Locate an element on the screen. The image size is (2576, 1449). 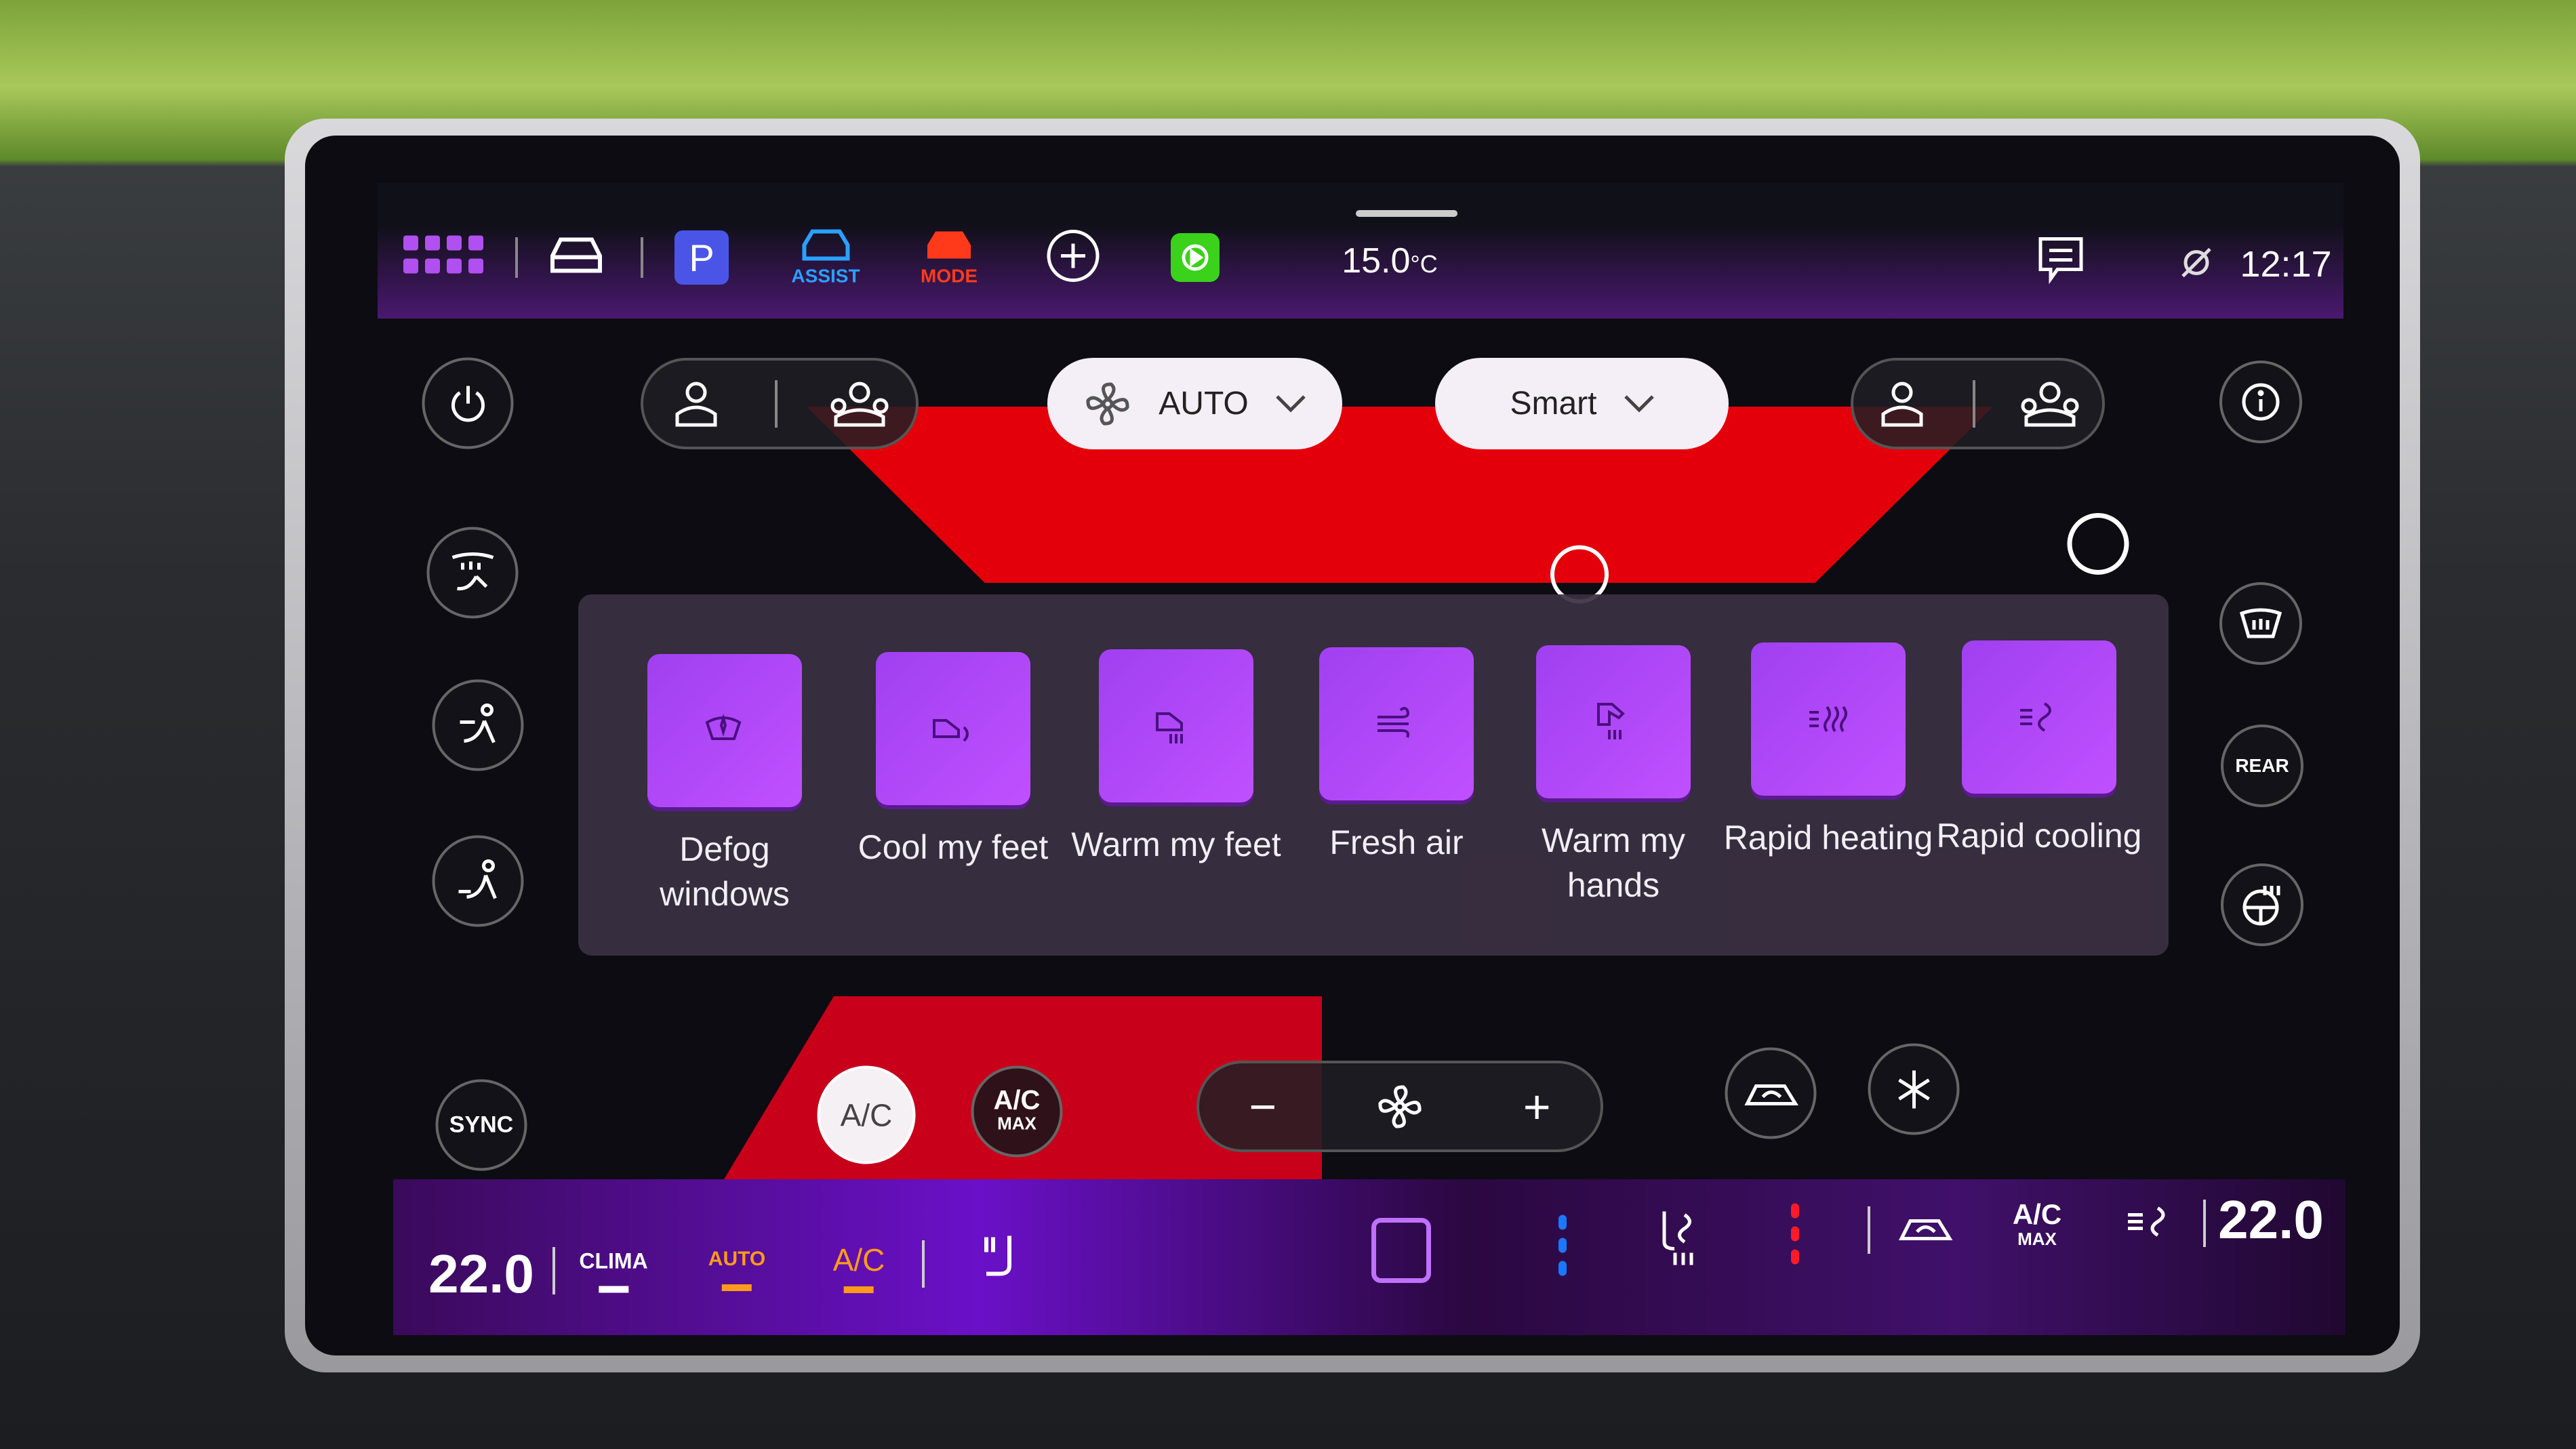
clima-label: CLIMA is located at coordinates (613, 1260).